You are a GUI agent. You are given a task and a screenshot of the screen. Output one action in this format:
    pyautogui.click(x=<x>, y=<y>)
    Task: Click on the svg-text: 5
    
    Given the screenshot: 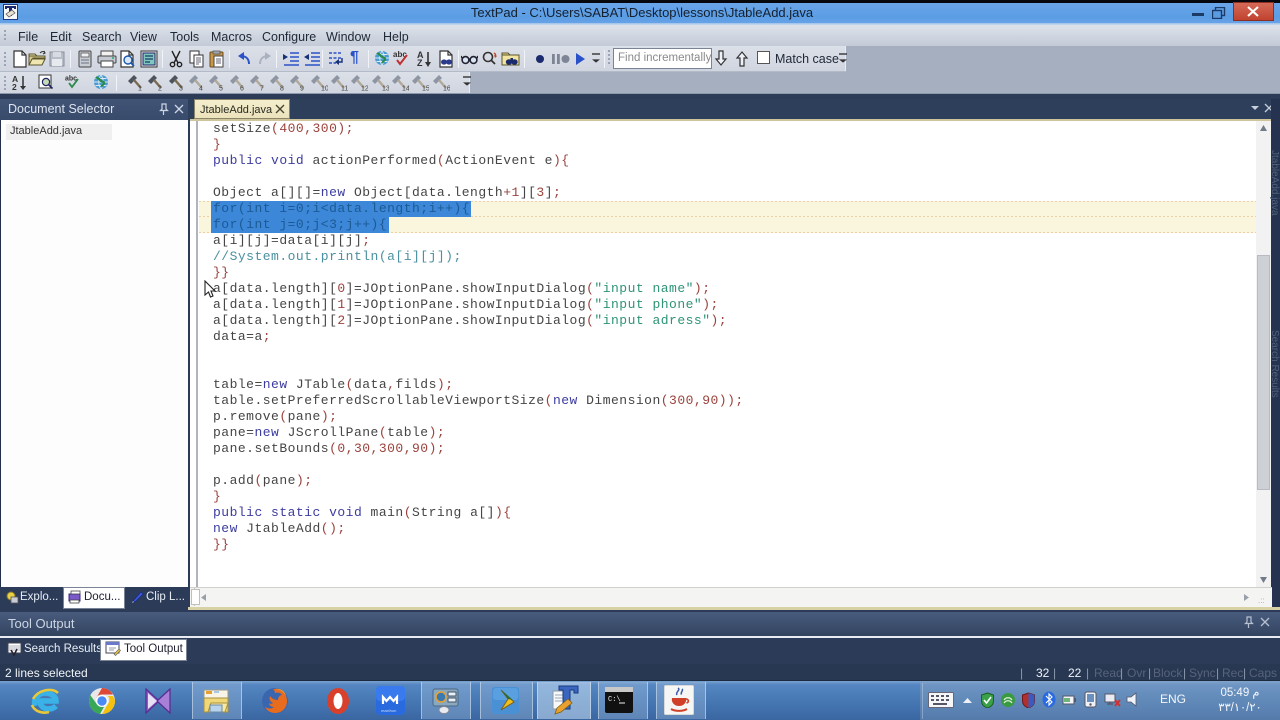 What is the action you would take?
    pyautogui.click(x=221, y=89)
    